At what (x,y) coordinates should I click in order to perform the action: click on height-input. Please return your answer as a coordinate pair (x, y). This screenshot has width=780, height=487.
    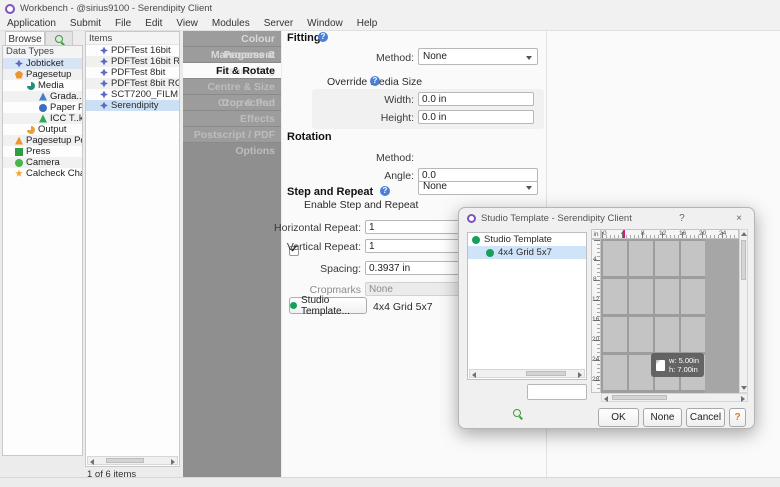
    Looking at the image, I should click on (476, 117).